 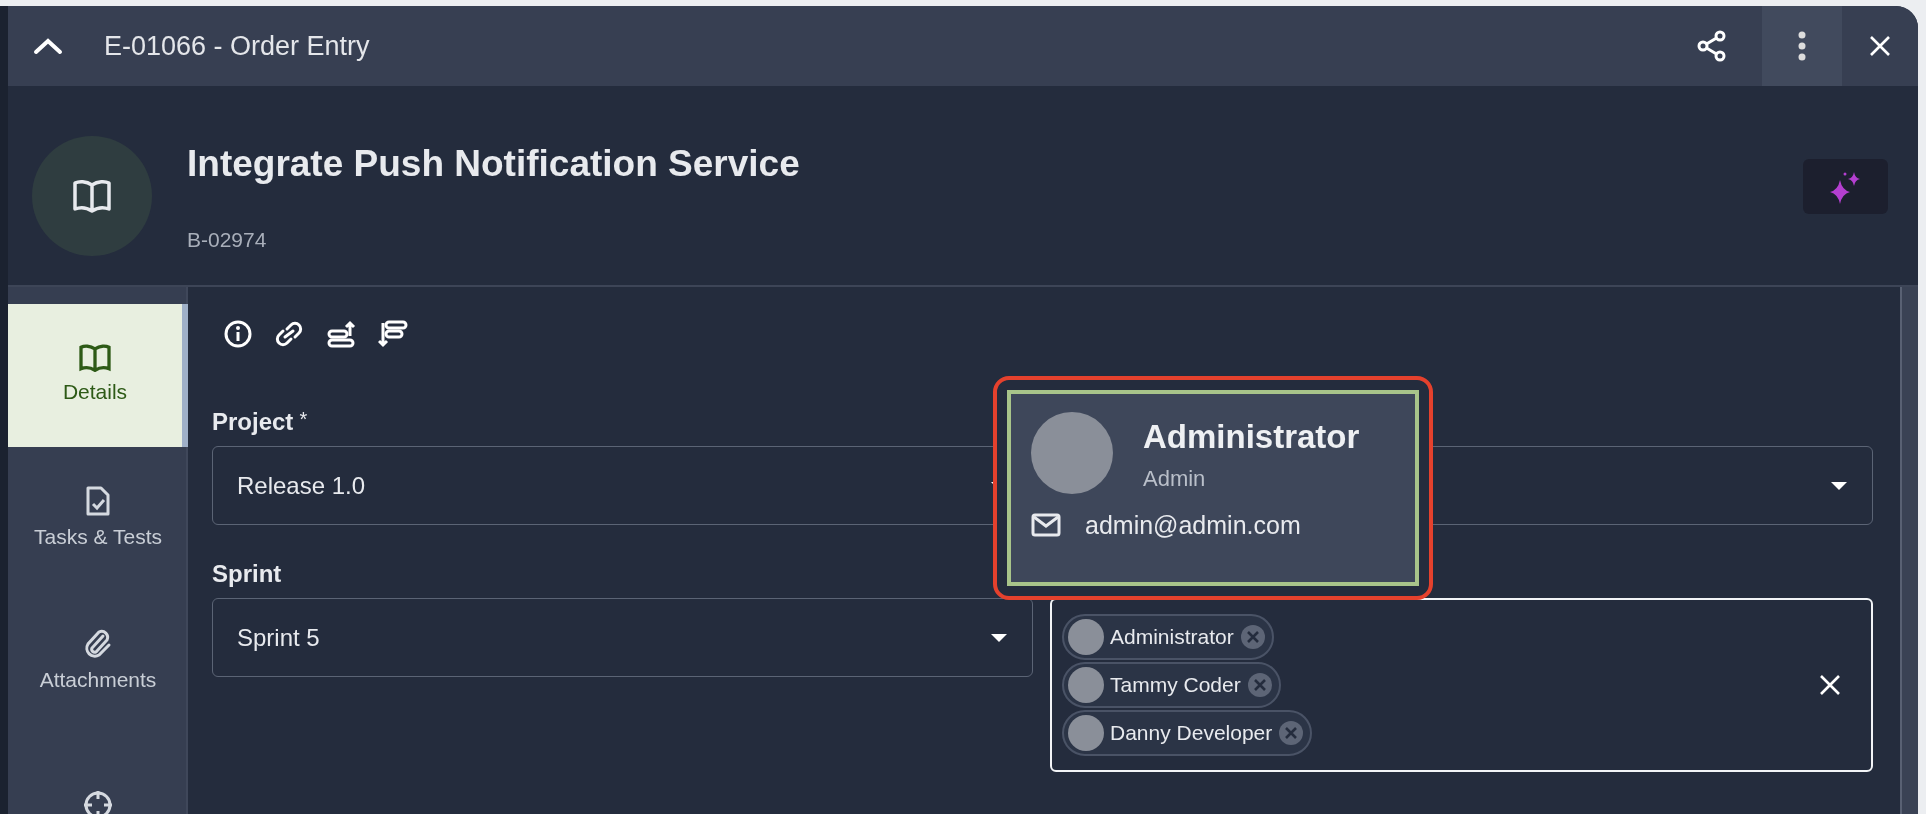 I want to click on required-mark: *, so click(x=303, y=419).